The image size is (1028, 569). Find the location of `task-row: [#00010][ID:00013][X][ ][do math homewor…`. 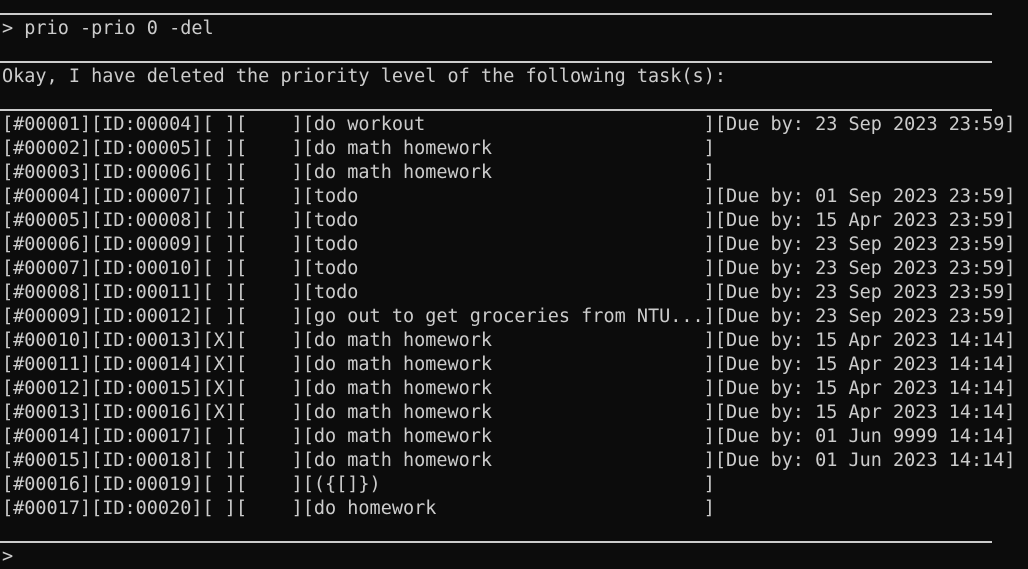

task-row: [#00010][ID:00013][X][ ][do math homewor… is located at coordinates (509, 340).